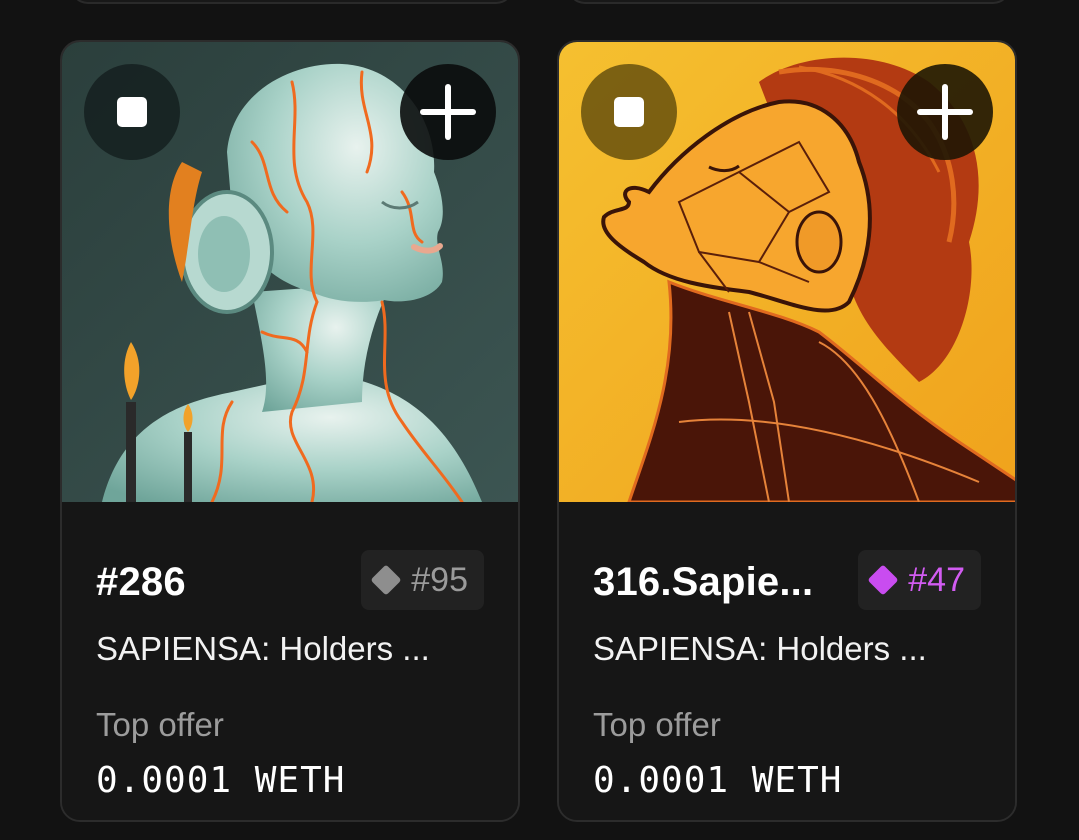  I want to click on rarity-rank-value: #95, so click(439, 579).